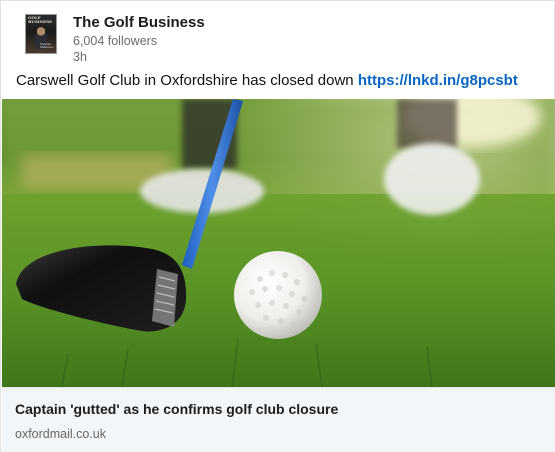 The height and width of the screenshot is (452, 555). I want to click on avatar-cover-text: Stephen Malkinson, so click(47, 45).